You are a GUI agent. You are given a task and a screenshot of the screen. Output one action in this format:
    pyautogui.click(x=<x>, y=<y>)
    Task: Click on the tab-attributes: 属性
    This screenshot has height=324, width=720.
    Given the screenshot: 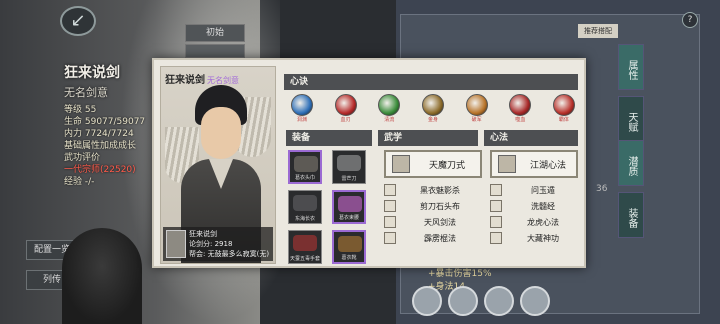 What is the action you would take?
    pyautogui.click(x=631, y=67)
    